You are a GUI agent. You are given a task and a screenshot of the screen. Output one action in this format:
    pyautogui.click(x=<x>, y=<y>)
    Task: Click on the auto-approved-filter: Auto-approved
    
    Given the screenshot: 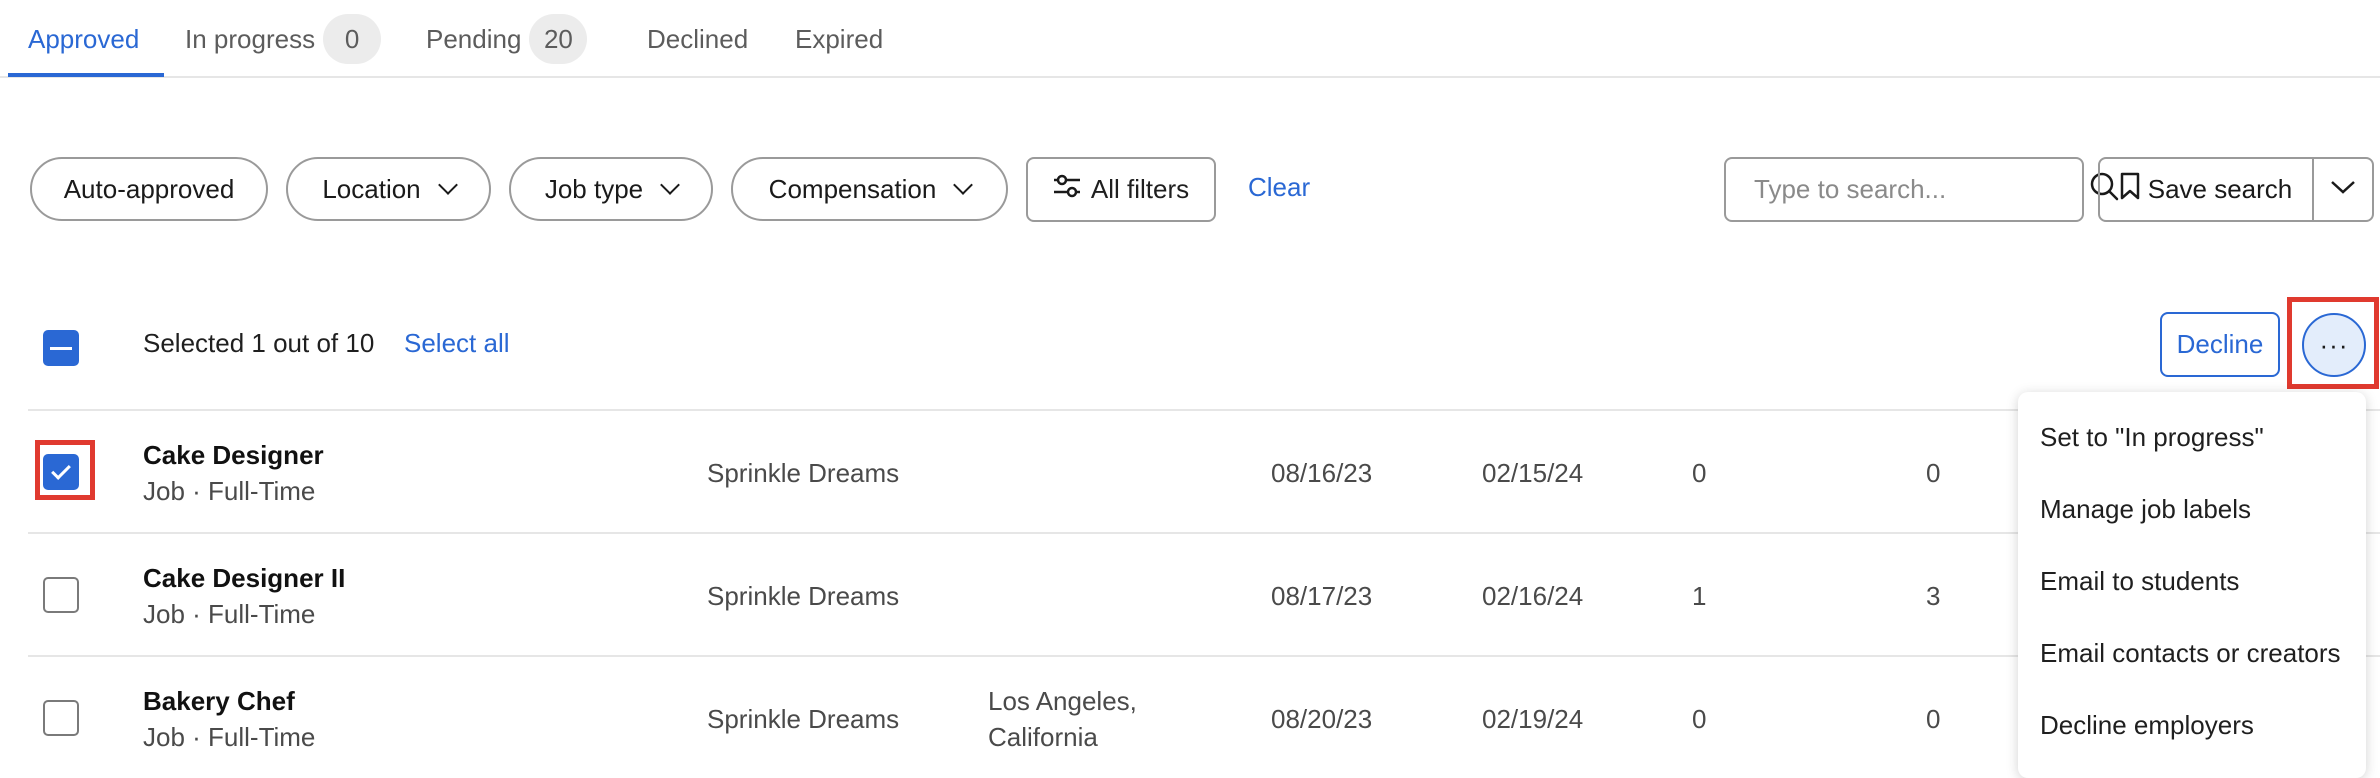 What is the action you would take?
    pyautogui.click(x=149, y=189)
    